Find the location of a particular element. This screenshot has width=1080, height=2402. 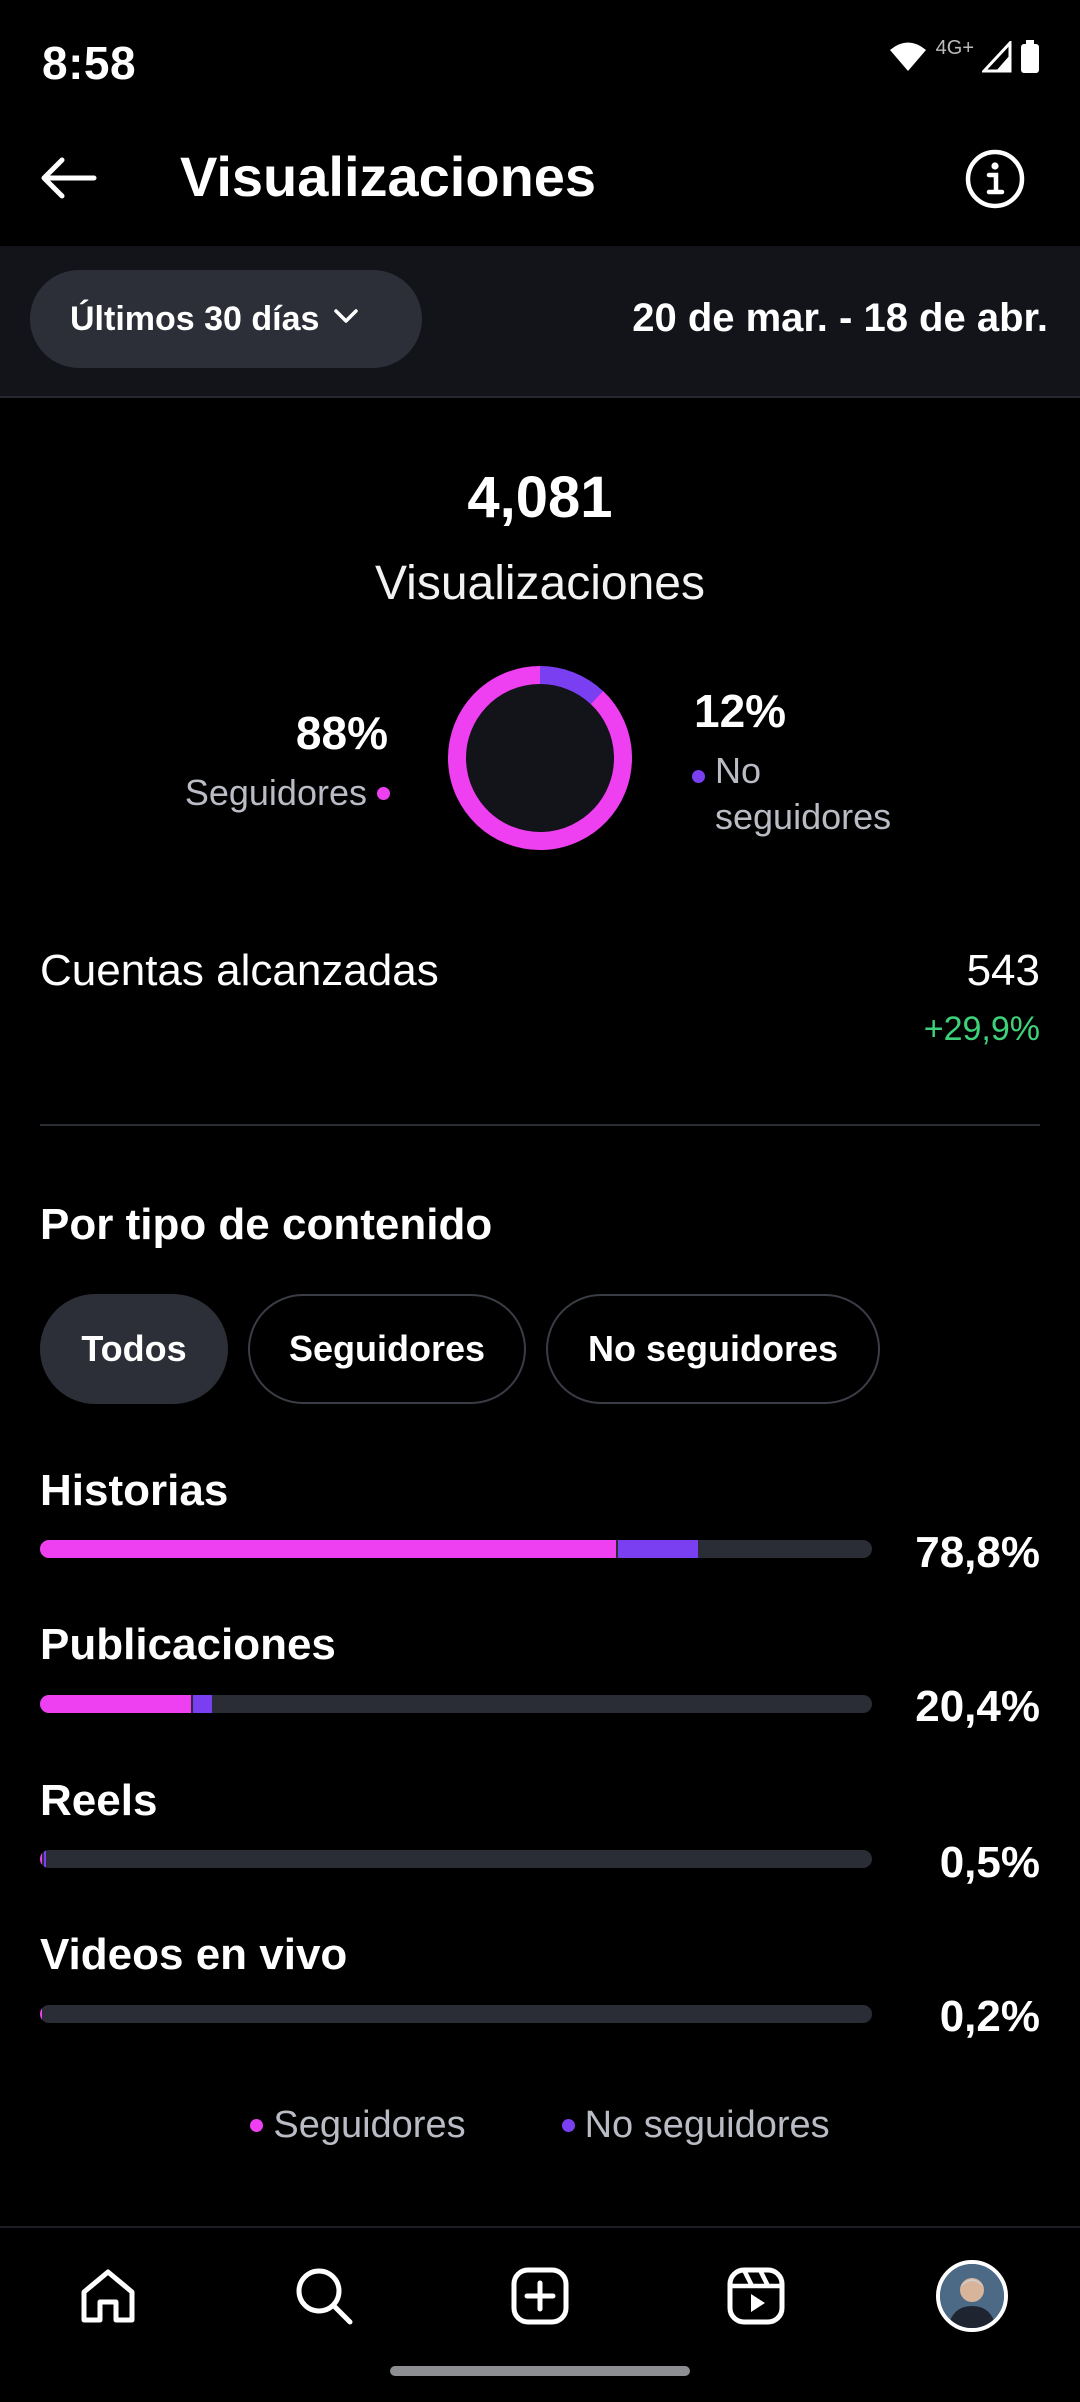

followers-percent: 88% is located at coordinates (341, 733).